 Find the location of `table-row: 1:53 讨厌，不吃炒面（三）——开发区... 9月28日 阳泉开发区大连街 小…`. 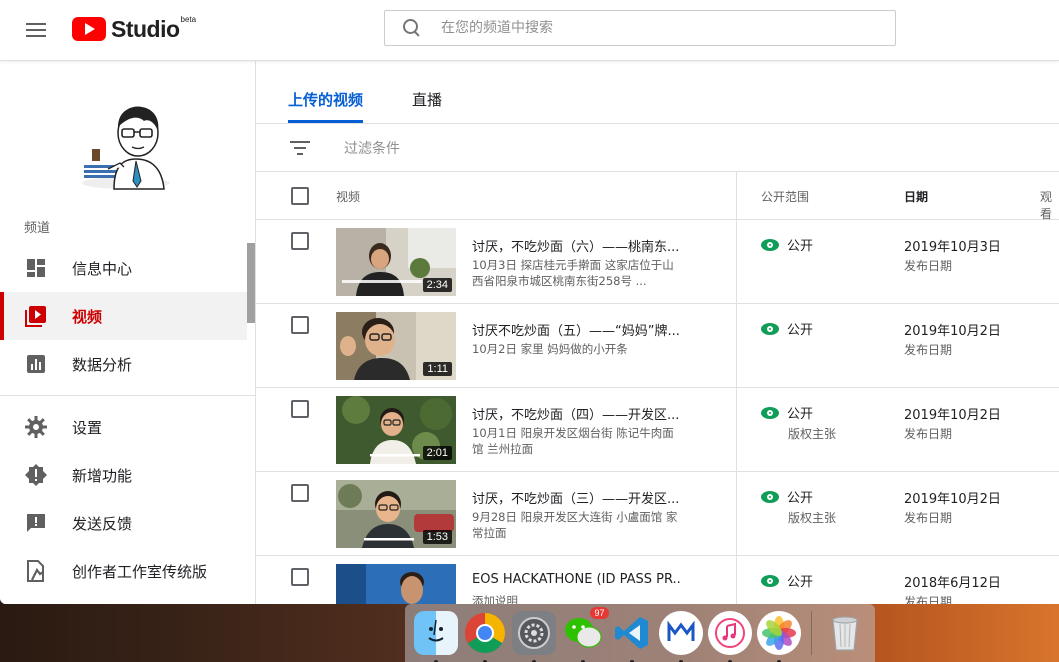

table-row: 1:53 讨厌，不吃炒面（三）——开发区... 9月28日 阳泉开发区大连街 小… is located at coordinates (657, 514).